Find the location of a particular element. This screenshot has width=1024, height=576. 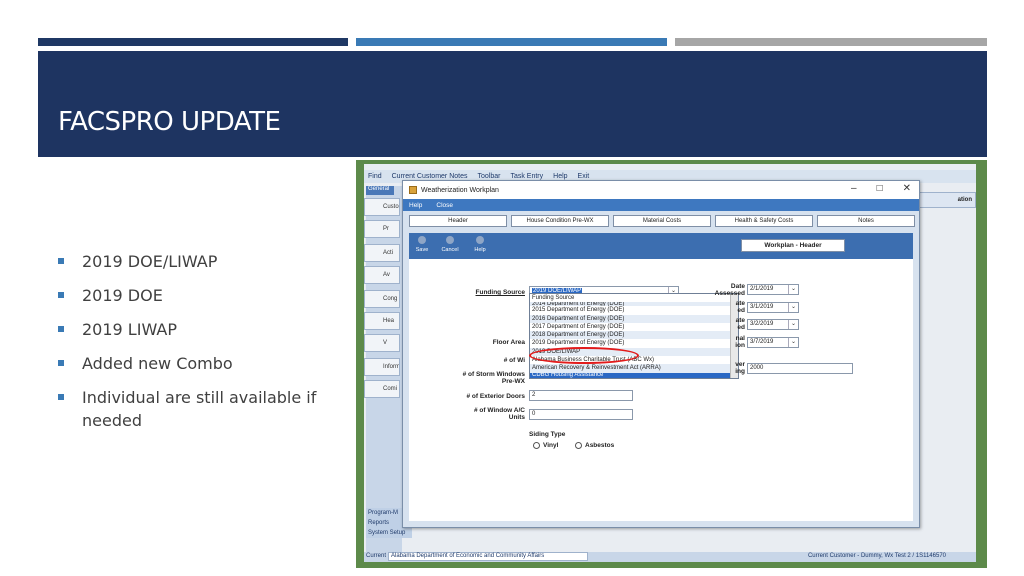

window-menu: Help Close is located at coordinates (661, 205).